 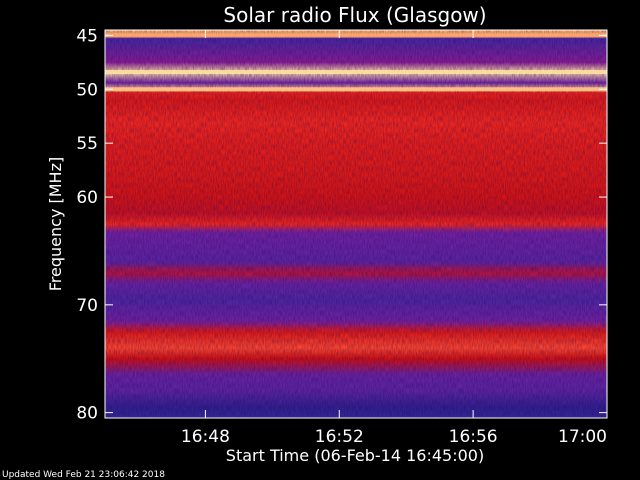 I want to click on y-tick-label: 70, so click(x=87, y=306).